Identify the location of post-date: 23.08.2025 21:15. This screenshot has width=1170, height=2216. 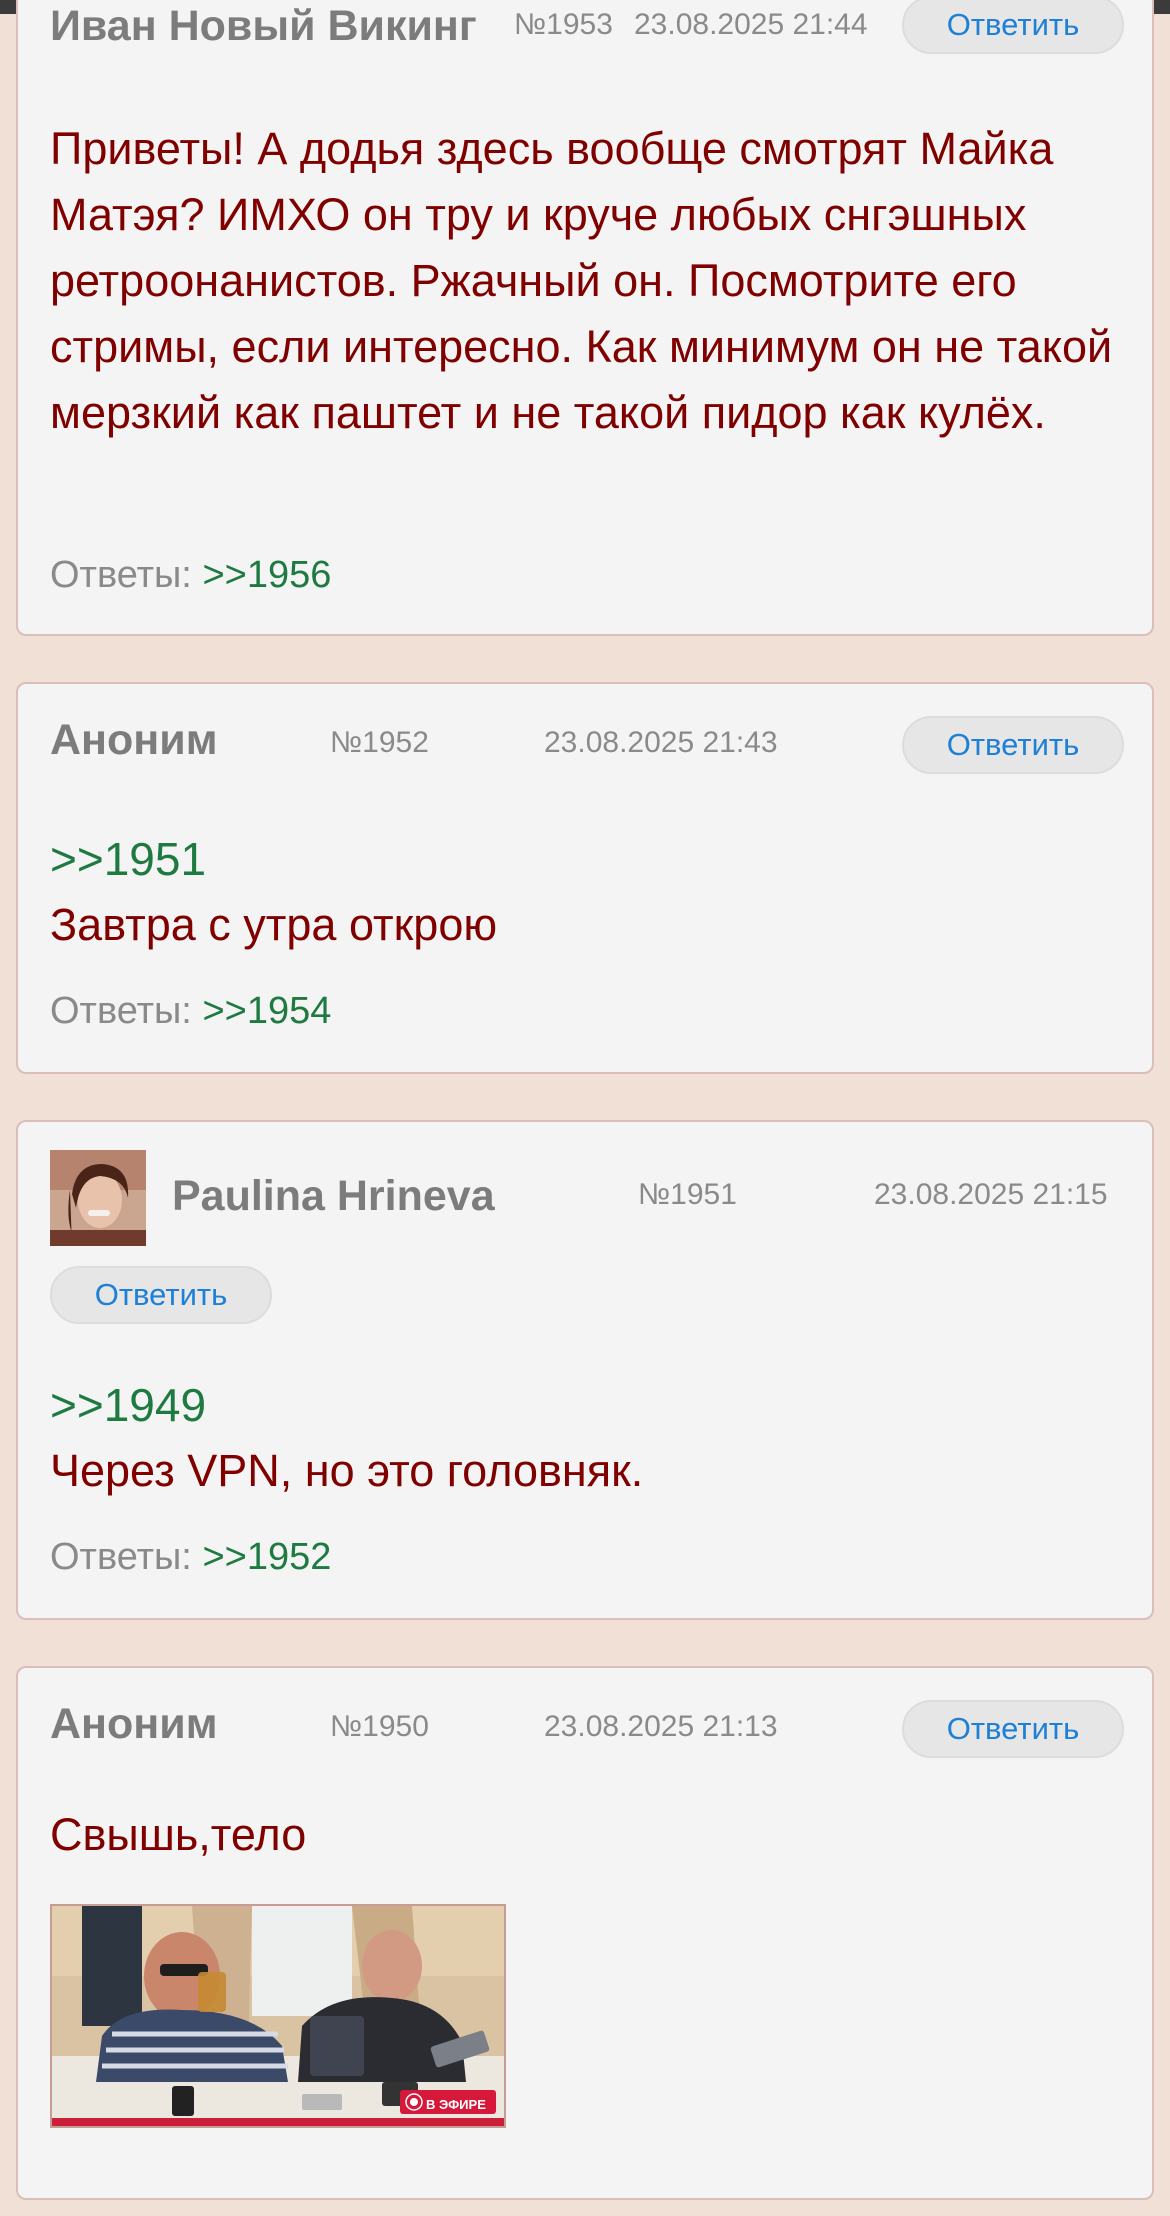
(991, 1194).